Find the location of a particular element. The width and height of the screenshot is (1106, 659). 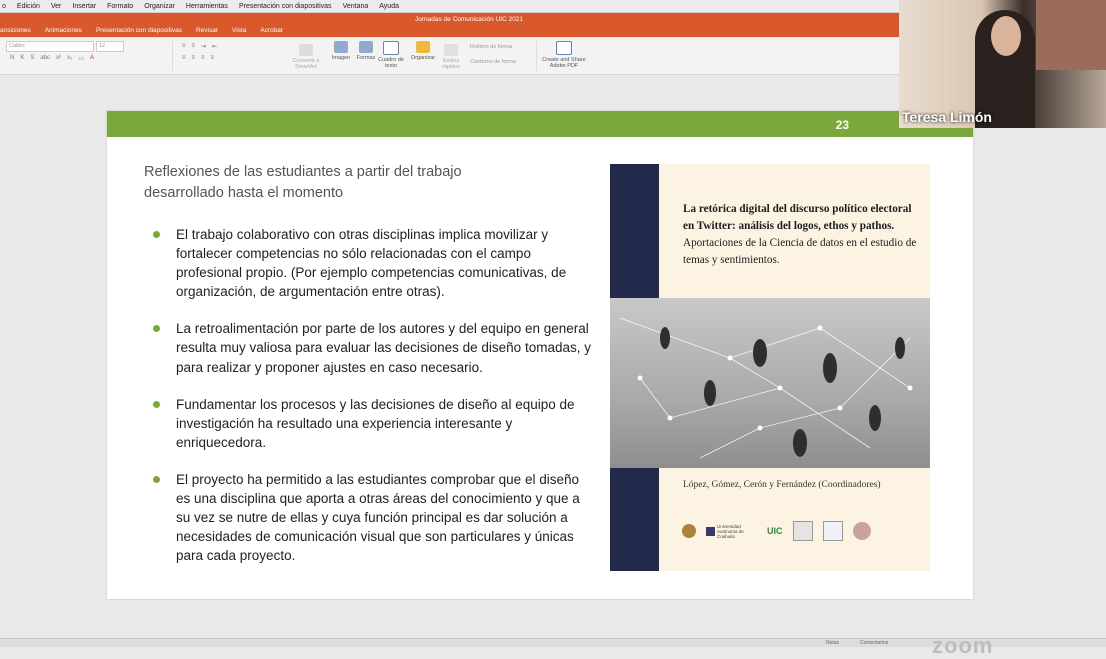

network-lines-graphic is located at coordinates (766, 388).